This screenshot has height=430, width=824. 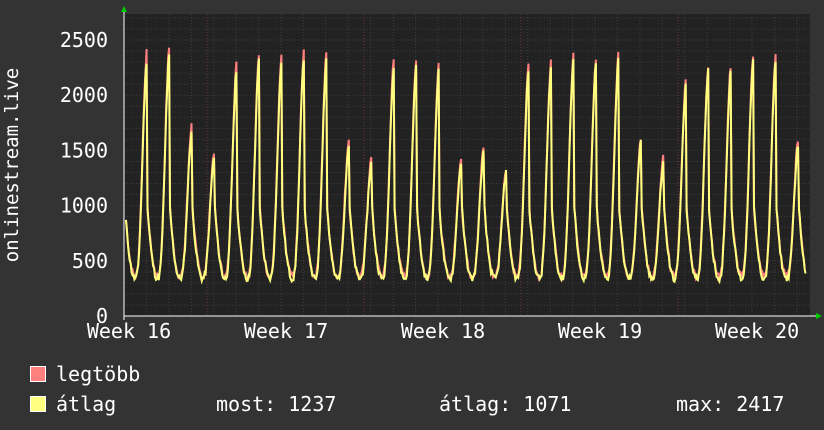 I want to click on y-axis-arrow-icon, so click(x=124, y=9).